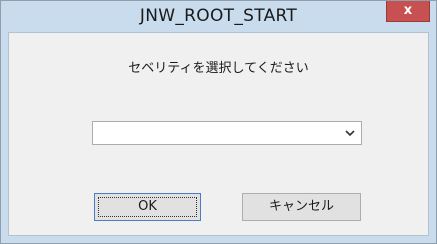 The image size is (437, 244). I want to click on window-title: JNW_ROOT_START, so click(218, 16).